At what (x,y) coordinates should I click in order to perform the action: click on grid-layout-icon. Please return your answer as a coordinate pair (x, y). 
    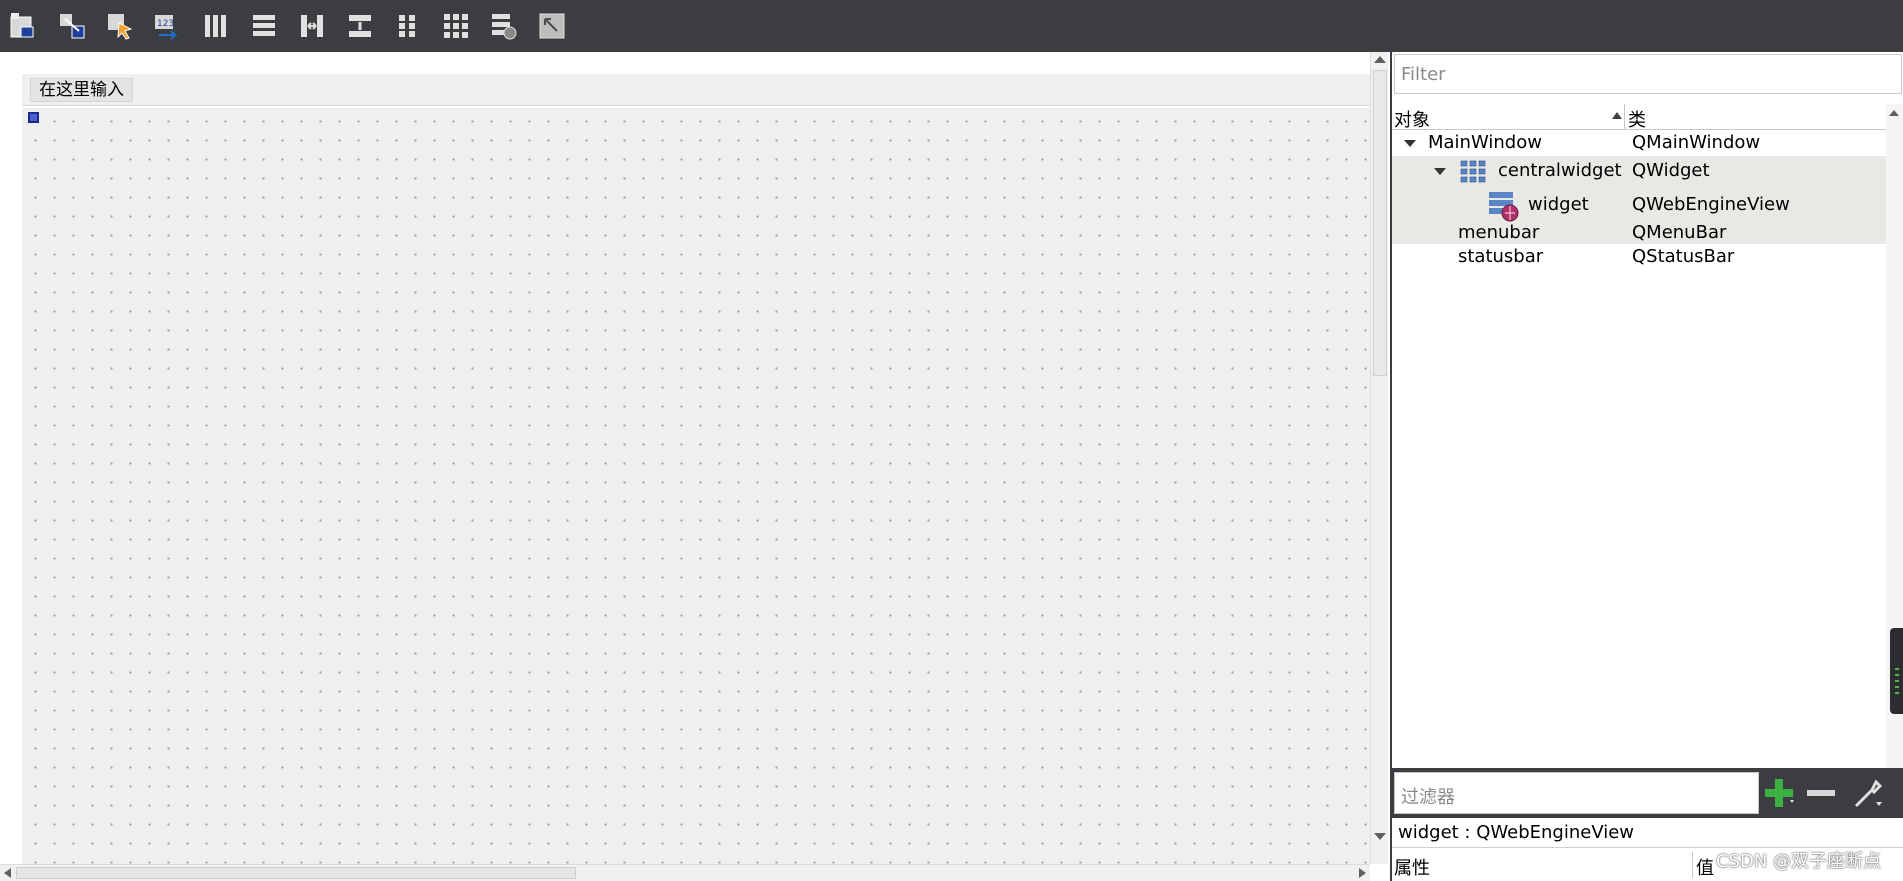
    Looking at the image, I should click on (456, 26).